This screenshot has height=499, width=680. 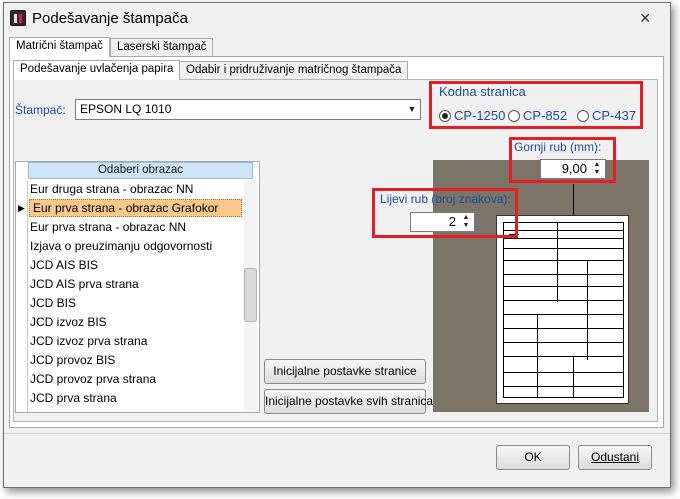 What do you see at coordinates (59, 47) in the screenshot?
I see `tab-matrix-printer: Matrični štampač` at bounding box center [59, 47].